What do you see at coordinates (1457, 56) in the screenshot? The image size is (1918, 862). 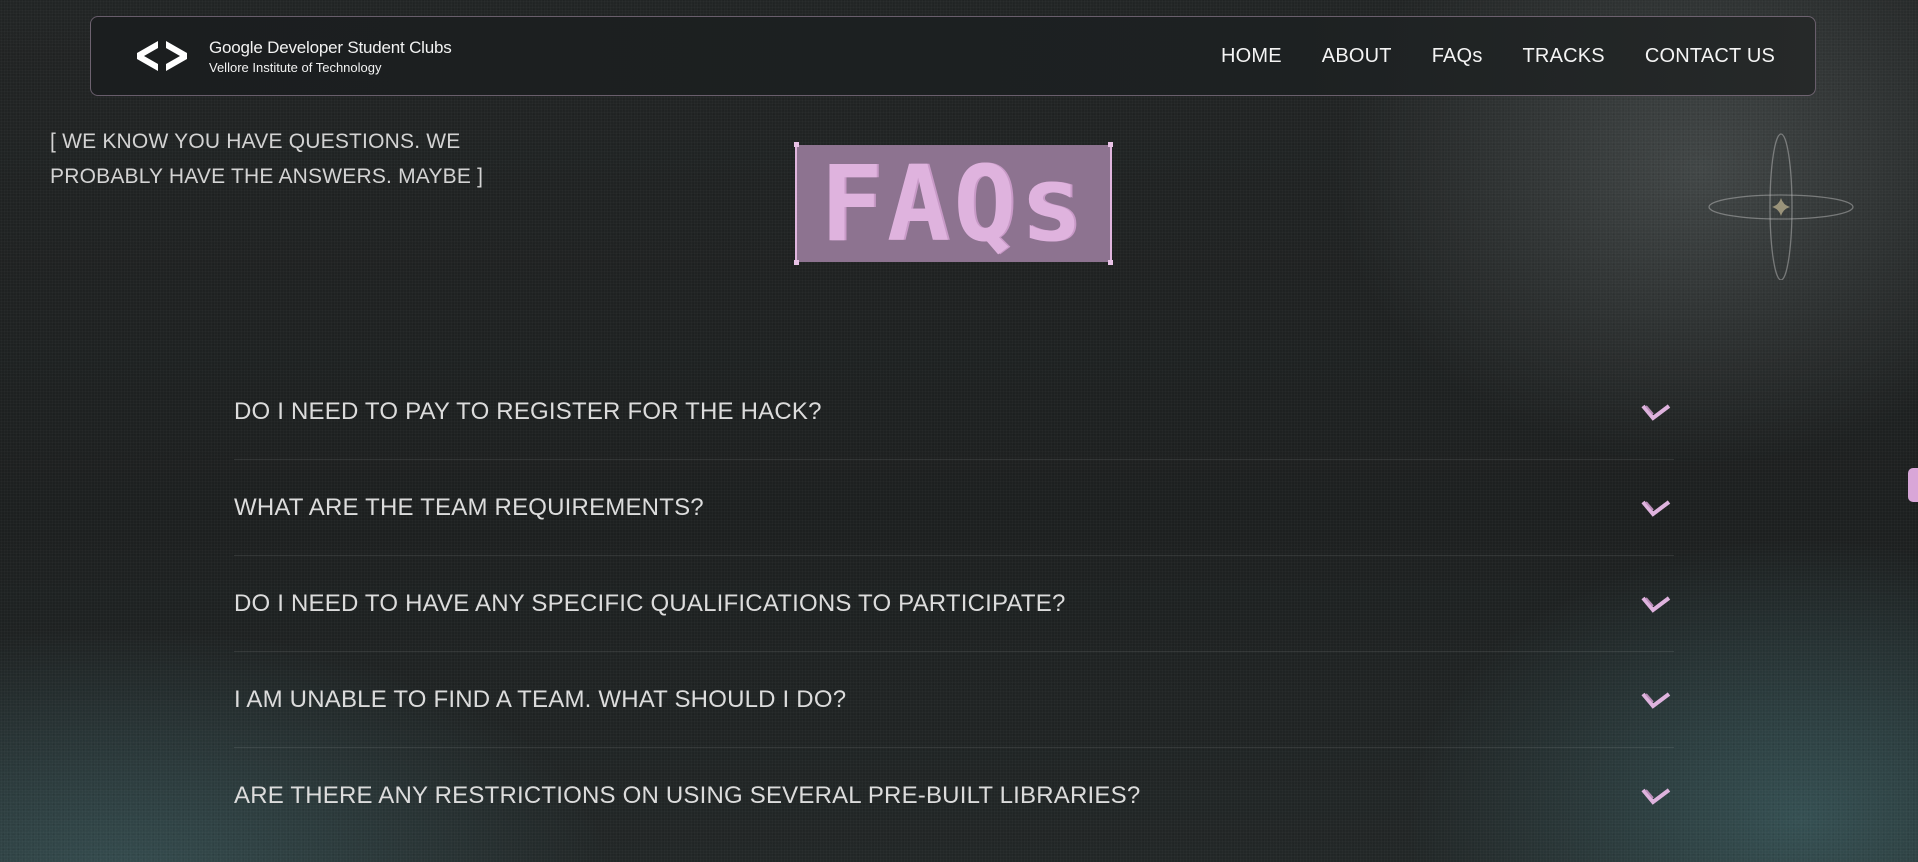 I see `nav-faqs: FAQs` at bounding box center [1457, 56].